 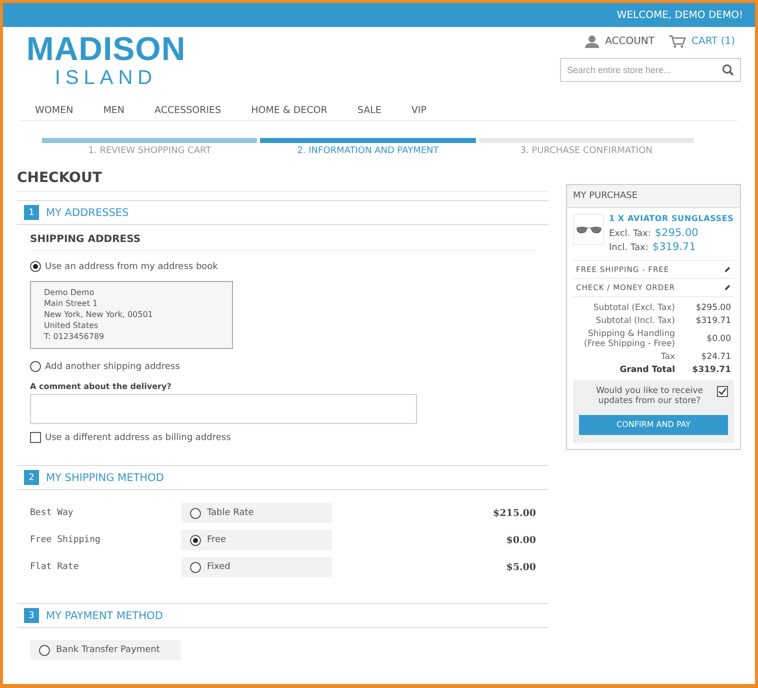 I want to click on nav-link: HOME & DECOR, so click(x=289, y=110).